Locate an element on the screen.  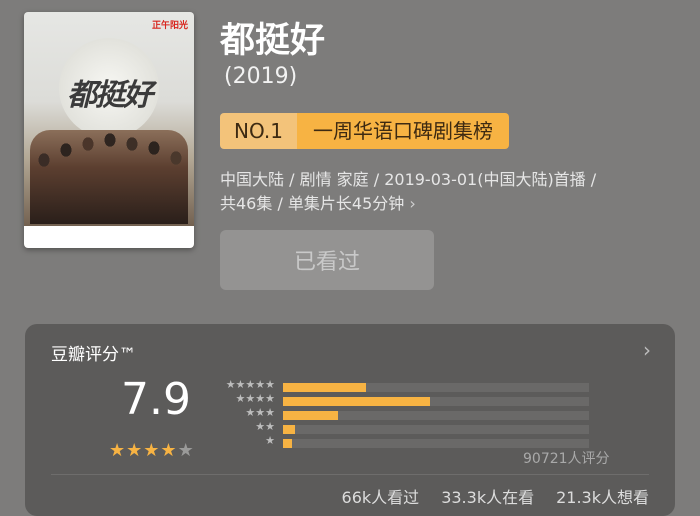
distribution-row: ★★★★ is located at coordinates (415, 400).